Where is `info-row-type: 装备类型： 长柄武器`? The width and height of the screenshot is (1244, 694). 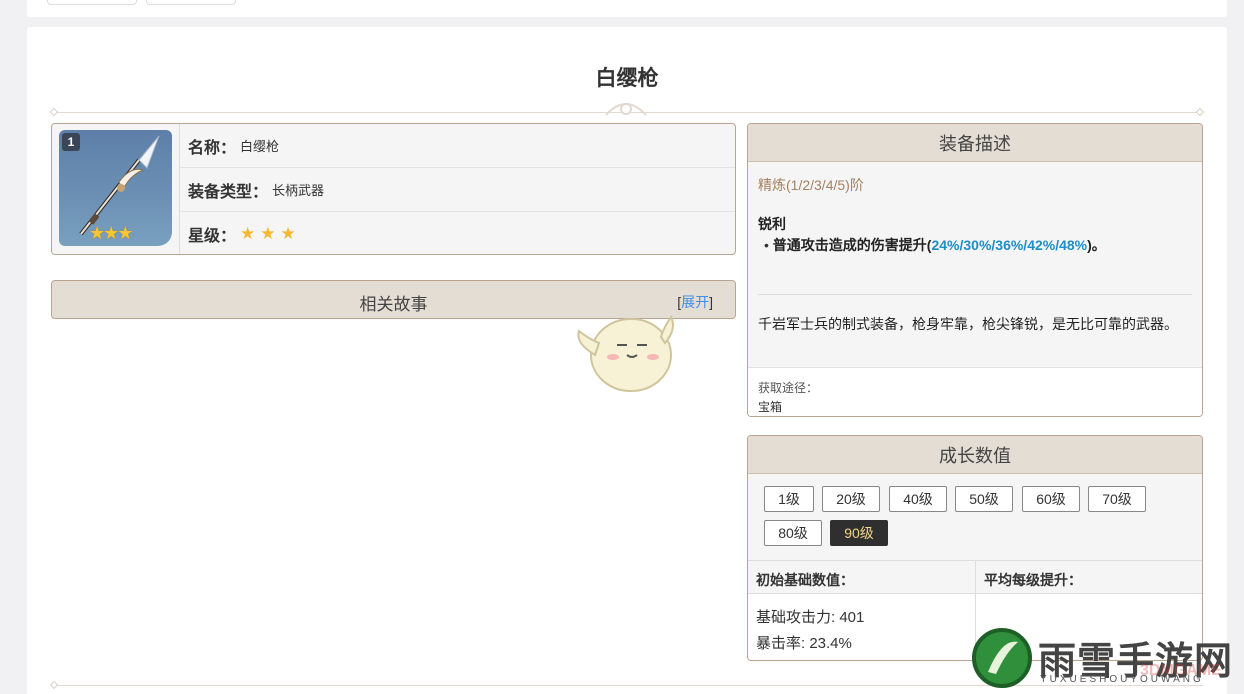
info-row-type: 装备类型： 长柄武器 is located at coordinates (457, 190).